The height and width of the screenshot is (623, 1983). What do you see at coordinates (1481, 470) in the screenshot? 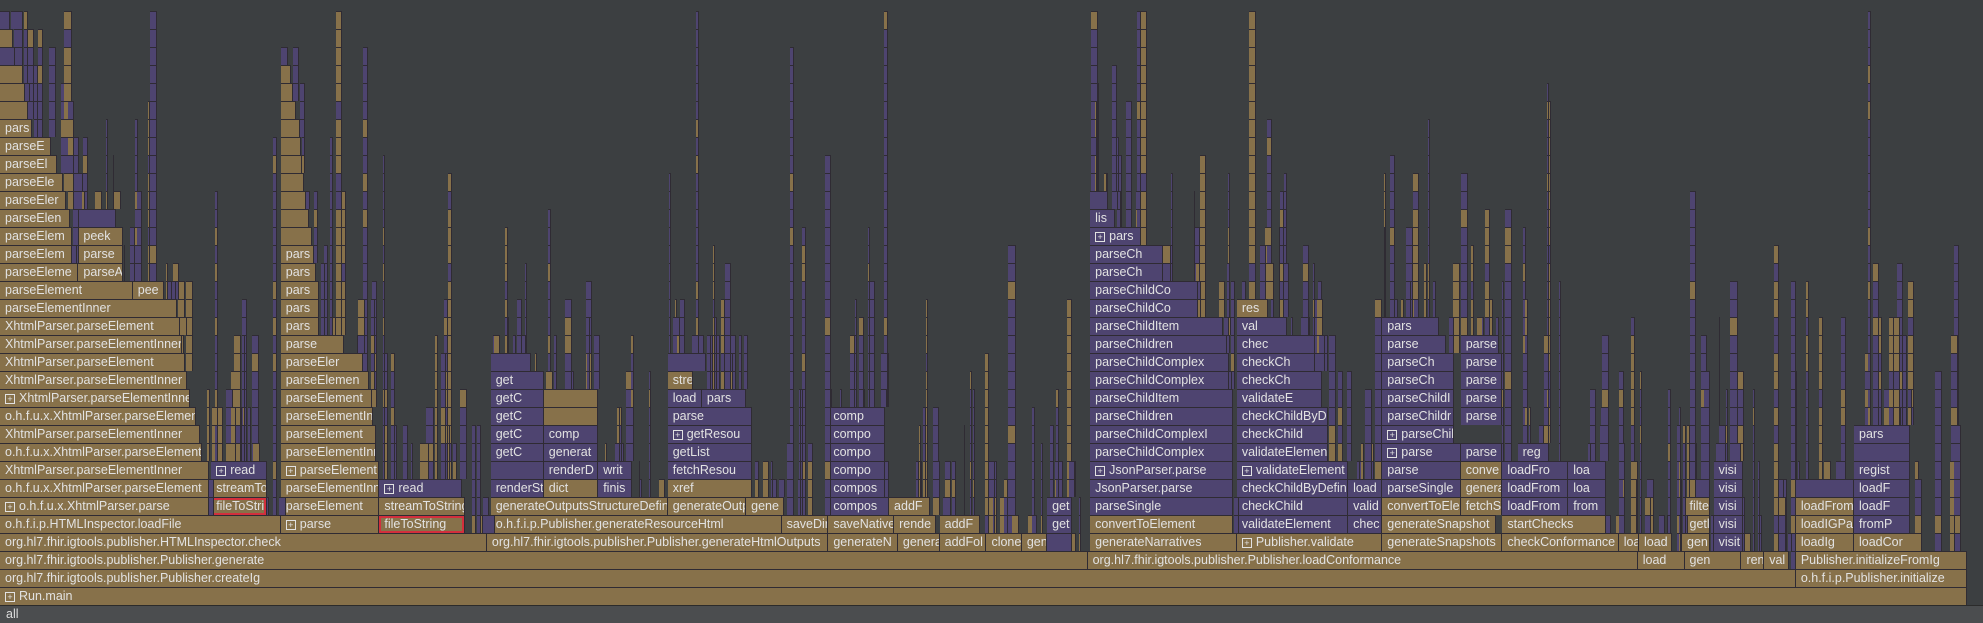
I see `flame-frame: conve` at bounding box center [1481, 470].